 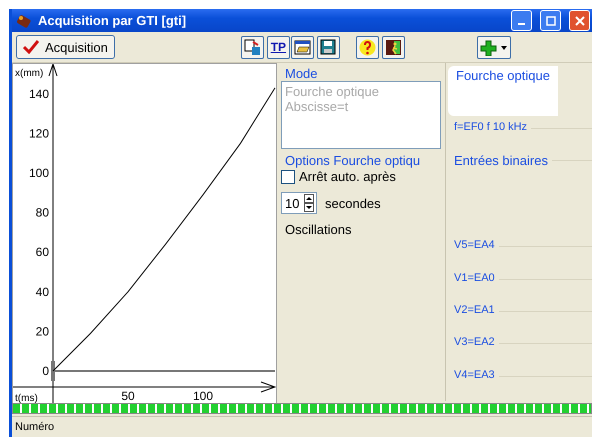 What do you see at coordinates (503, 75) in the screenshot?
I see `channel-title: Fourche optique` at bounding box center [503, 75].